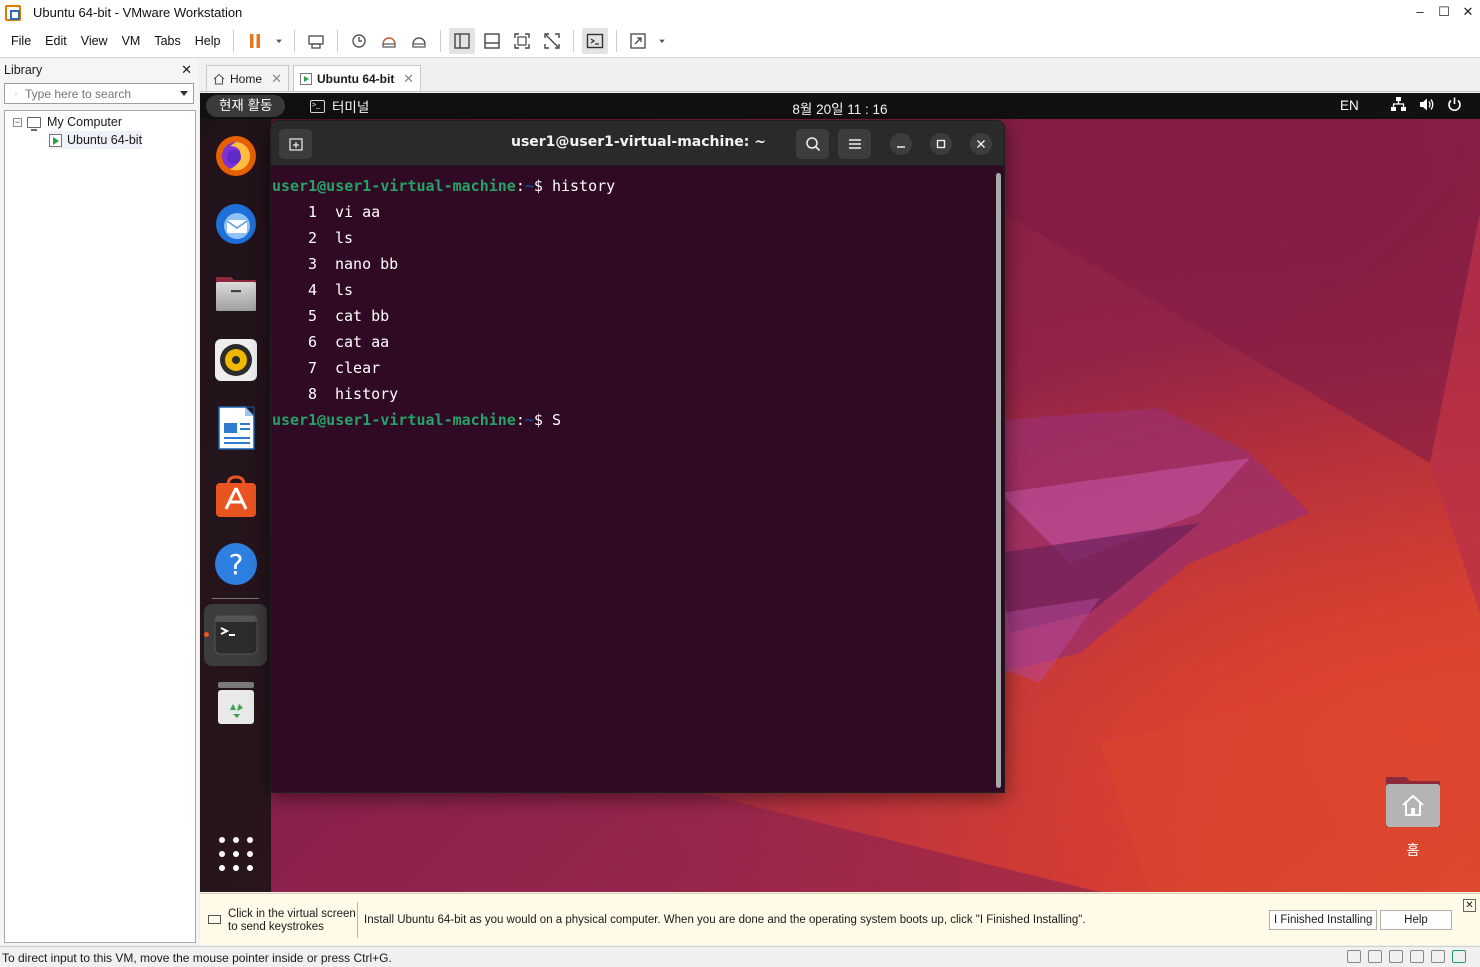  Describe the element at coordinates (21, 41) in the screenshot. I see `menu-file: File` at that location.